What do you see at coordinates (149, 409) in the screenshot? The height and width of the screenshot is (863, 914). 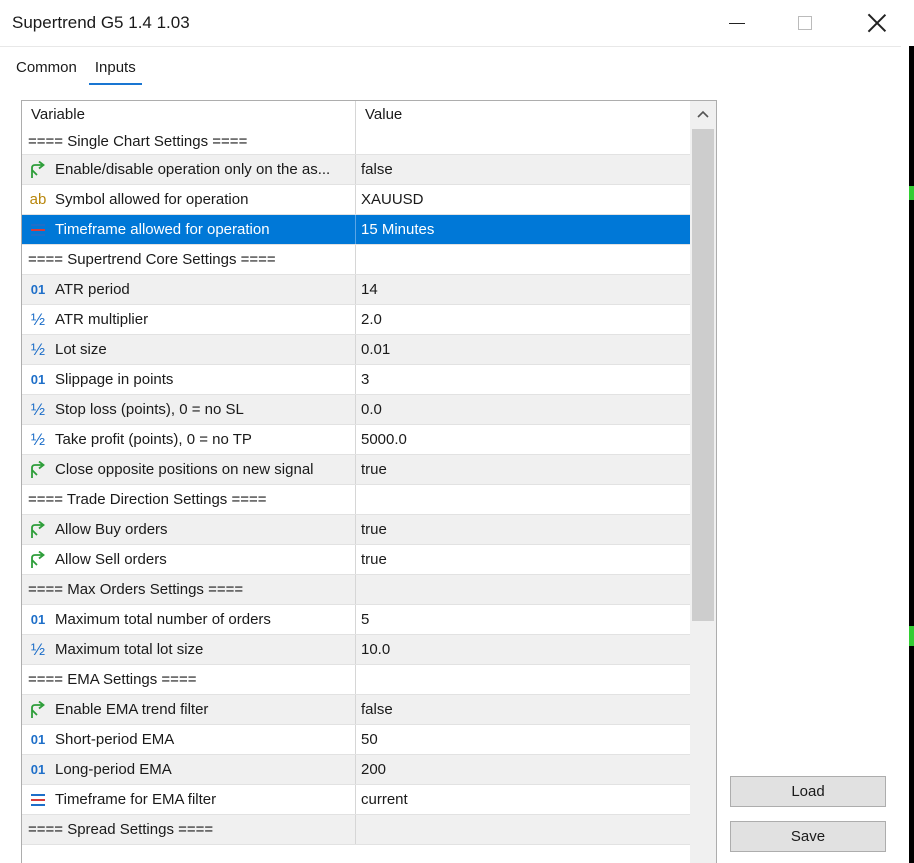 I see `variable-label: Stop loss (points), 0 = no SL` at bounding box center [149, 409].